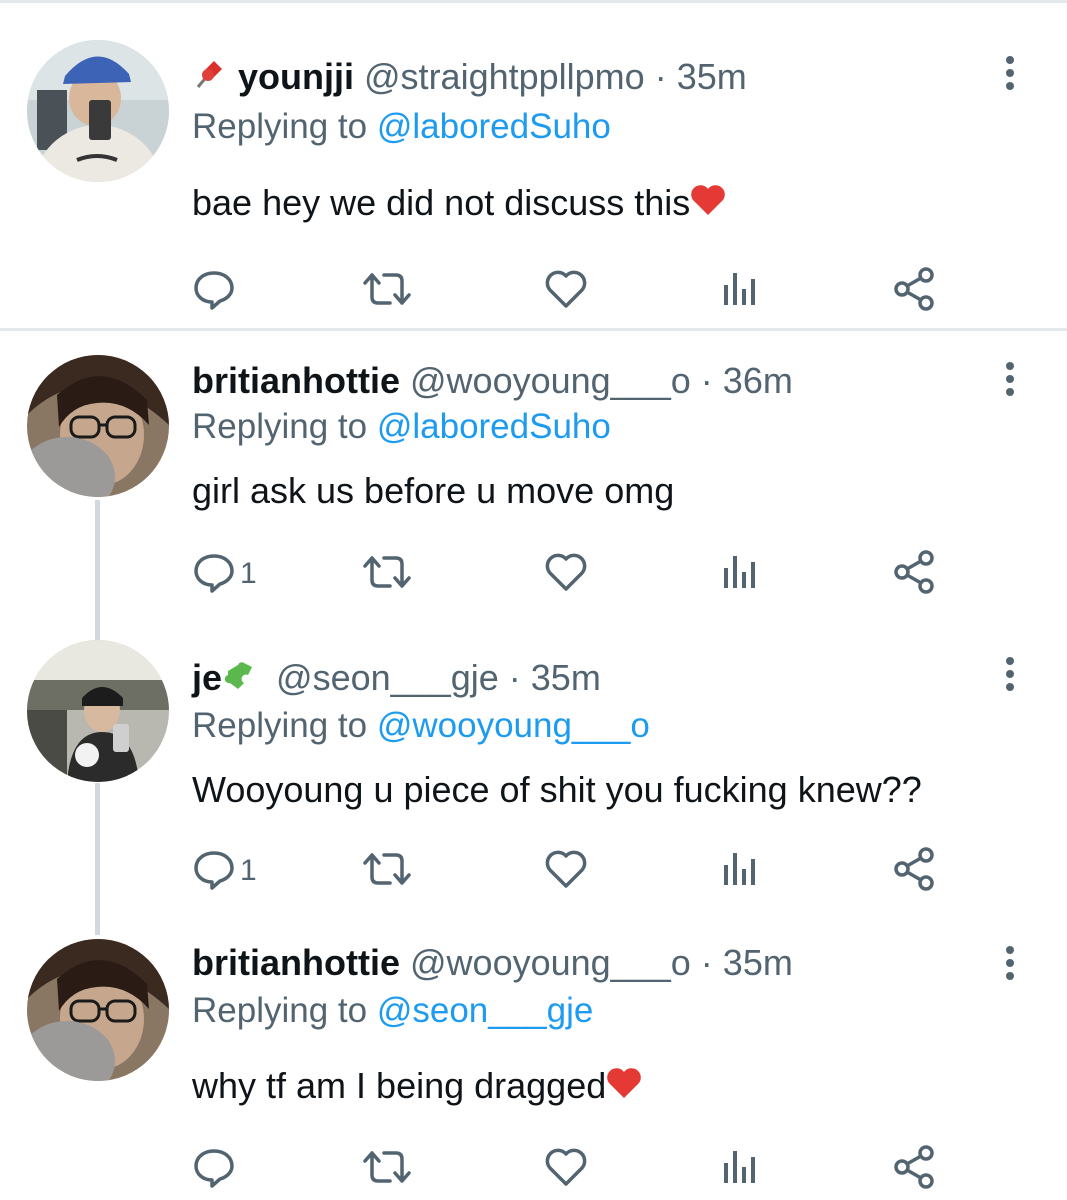 This screenshot has width=1067, height=1200. I want to click on tweet-header: je @seon___gje · 35m, so click(396, 678).